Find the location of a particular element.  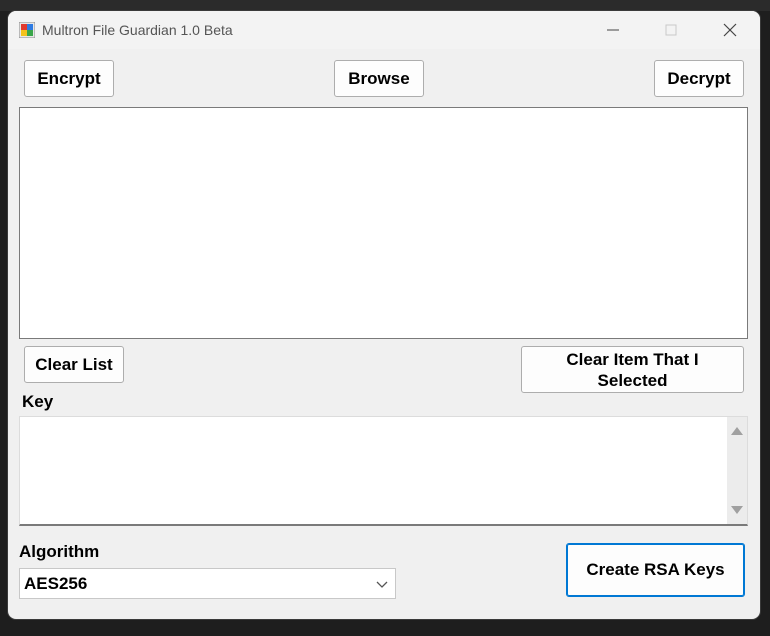

minimize-icon is located at coordinates (613, 30).